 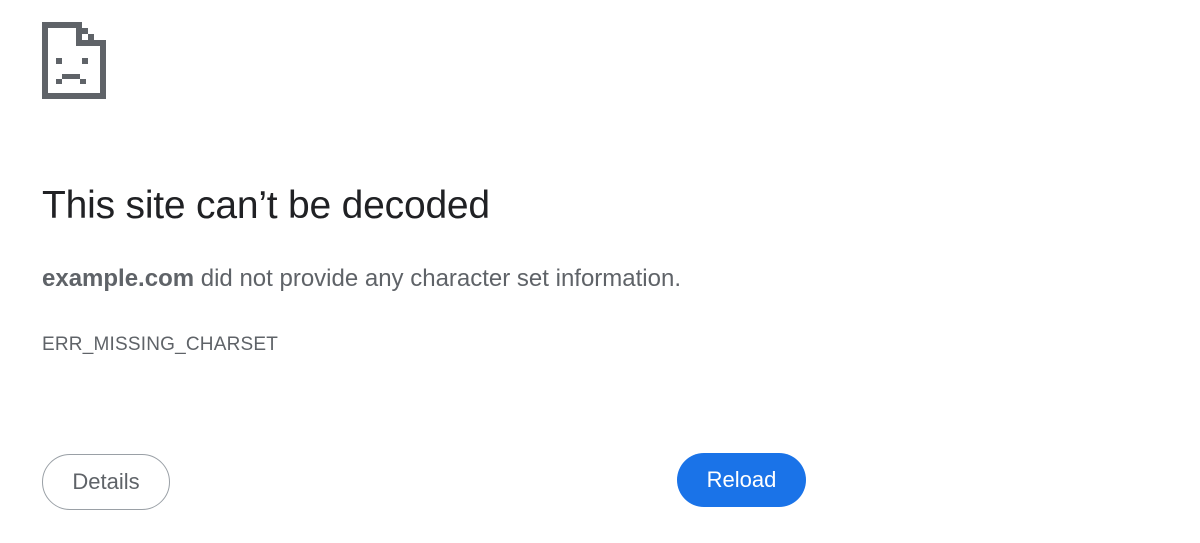 I want to click on reload-button: Reload, so click(x=741, y=480).